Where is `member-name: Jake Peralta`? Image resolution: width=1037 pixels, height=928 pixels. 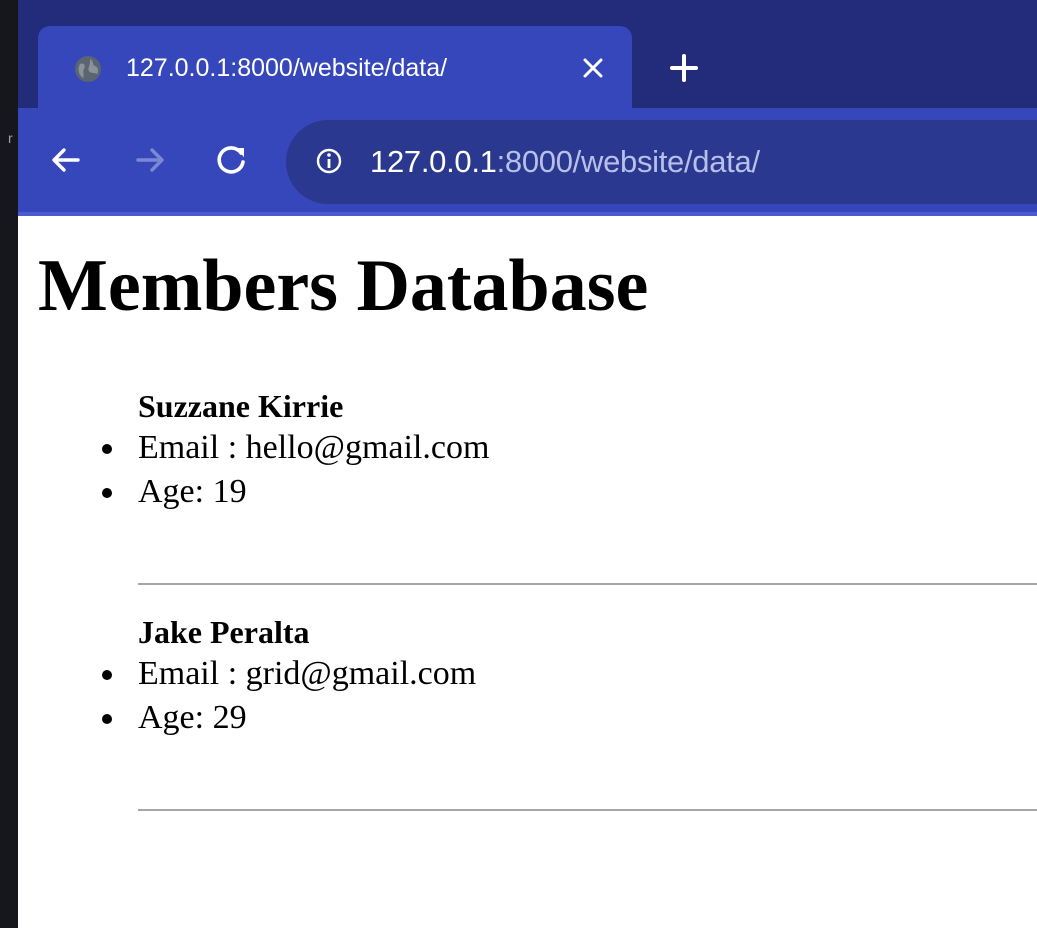
member-name: Jake Peralta is located at coordinates (224, 632).